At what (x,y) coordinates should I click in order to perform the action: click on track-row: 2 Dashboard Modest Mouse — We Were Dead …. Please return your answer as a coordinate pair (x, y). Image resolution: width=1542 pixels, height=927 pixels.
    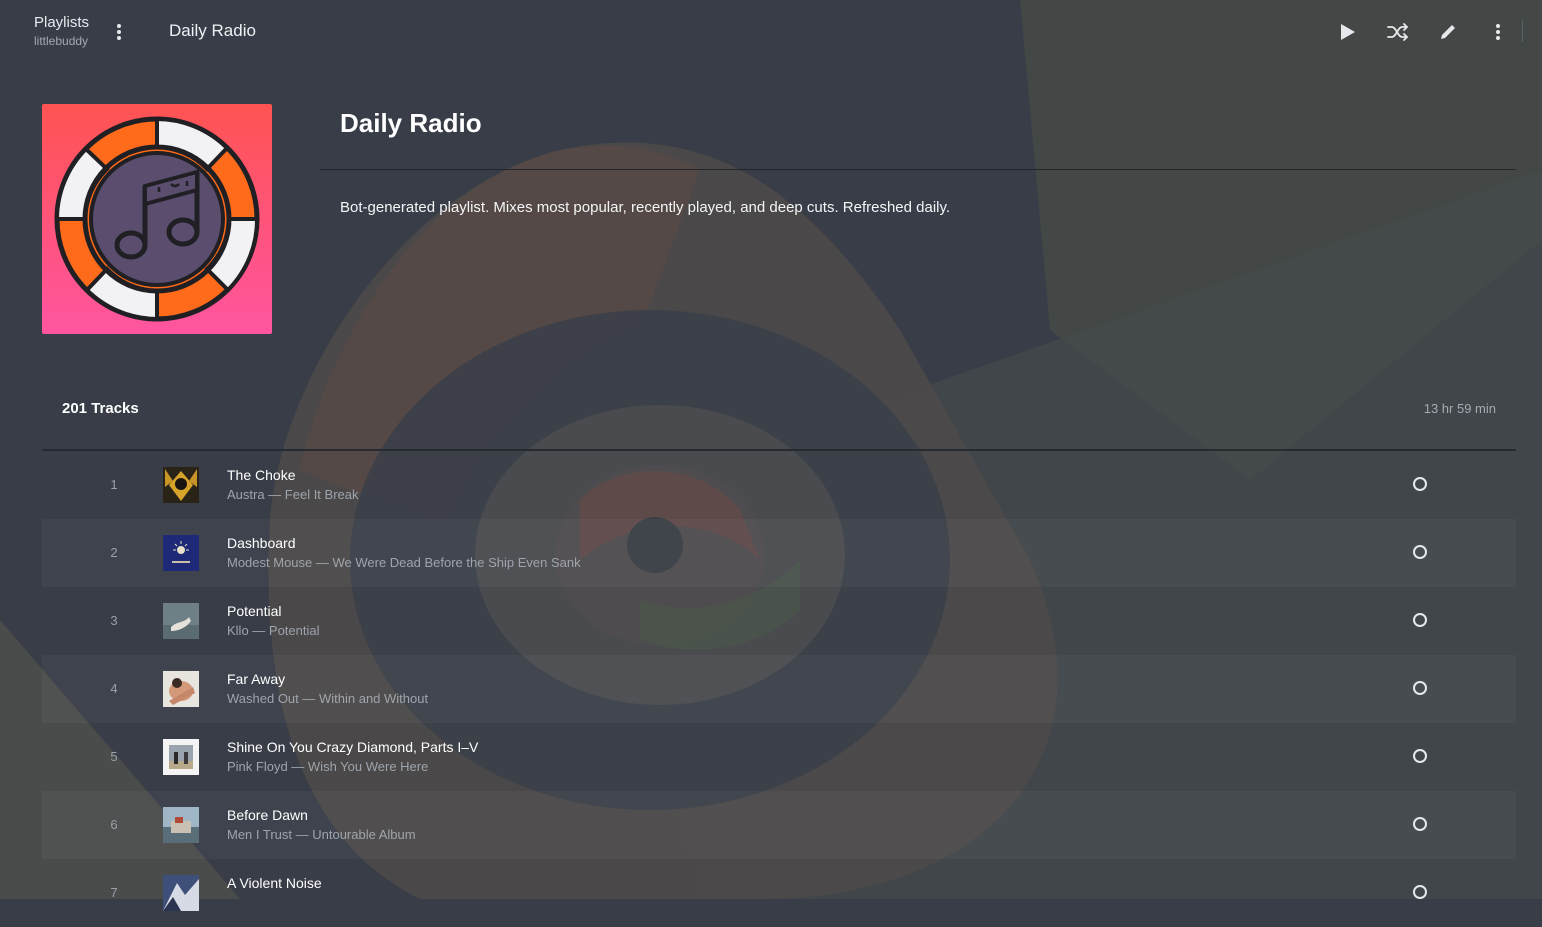
    Looking at the image, I should click on (779, 553).